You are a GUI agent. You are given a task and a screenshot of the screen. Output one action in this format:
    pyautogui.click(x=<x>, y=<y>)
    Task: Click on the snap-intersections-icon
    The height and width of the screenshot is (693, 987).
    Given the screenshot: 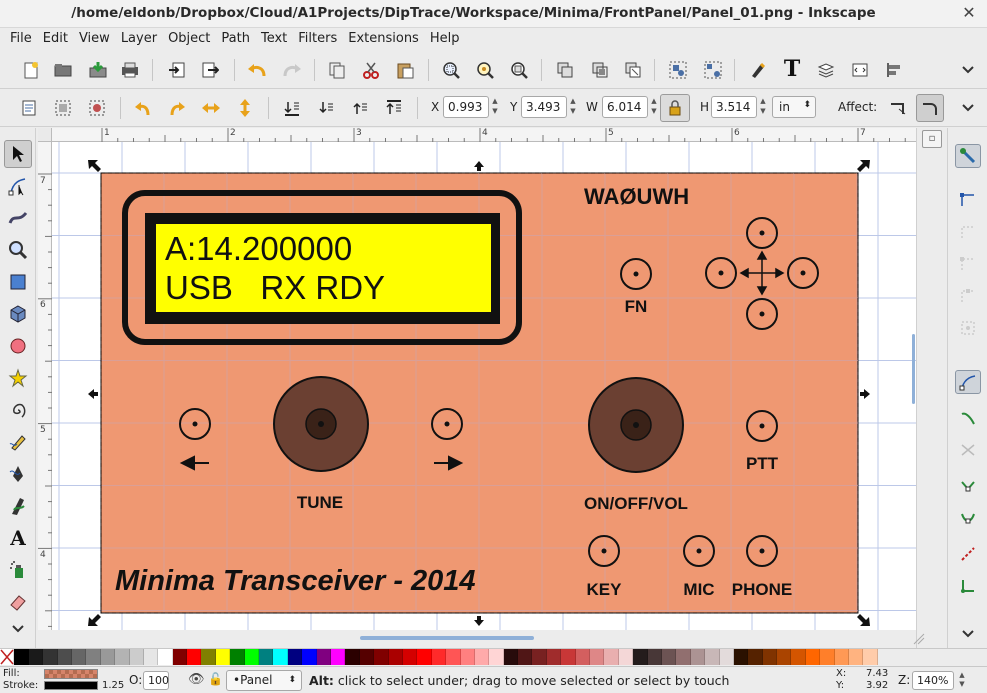 What is the action you would take?
    pyautogui.click(x=968, y=450)
    